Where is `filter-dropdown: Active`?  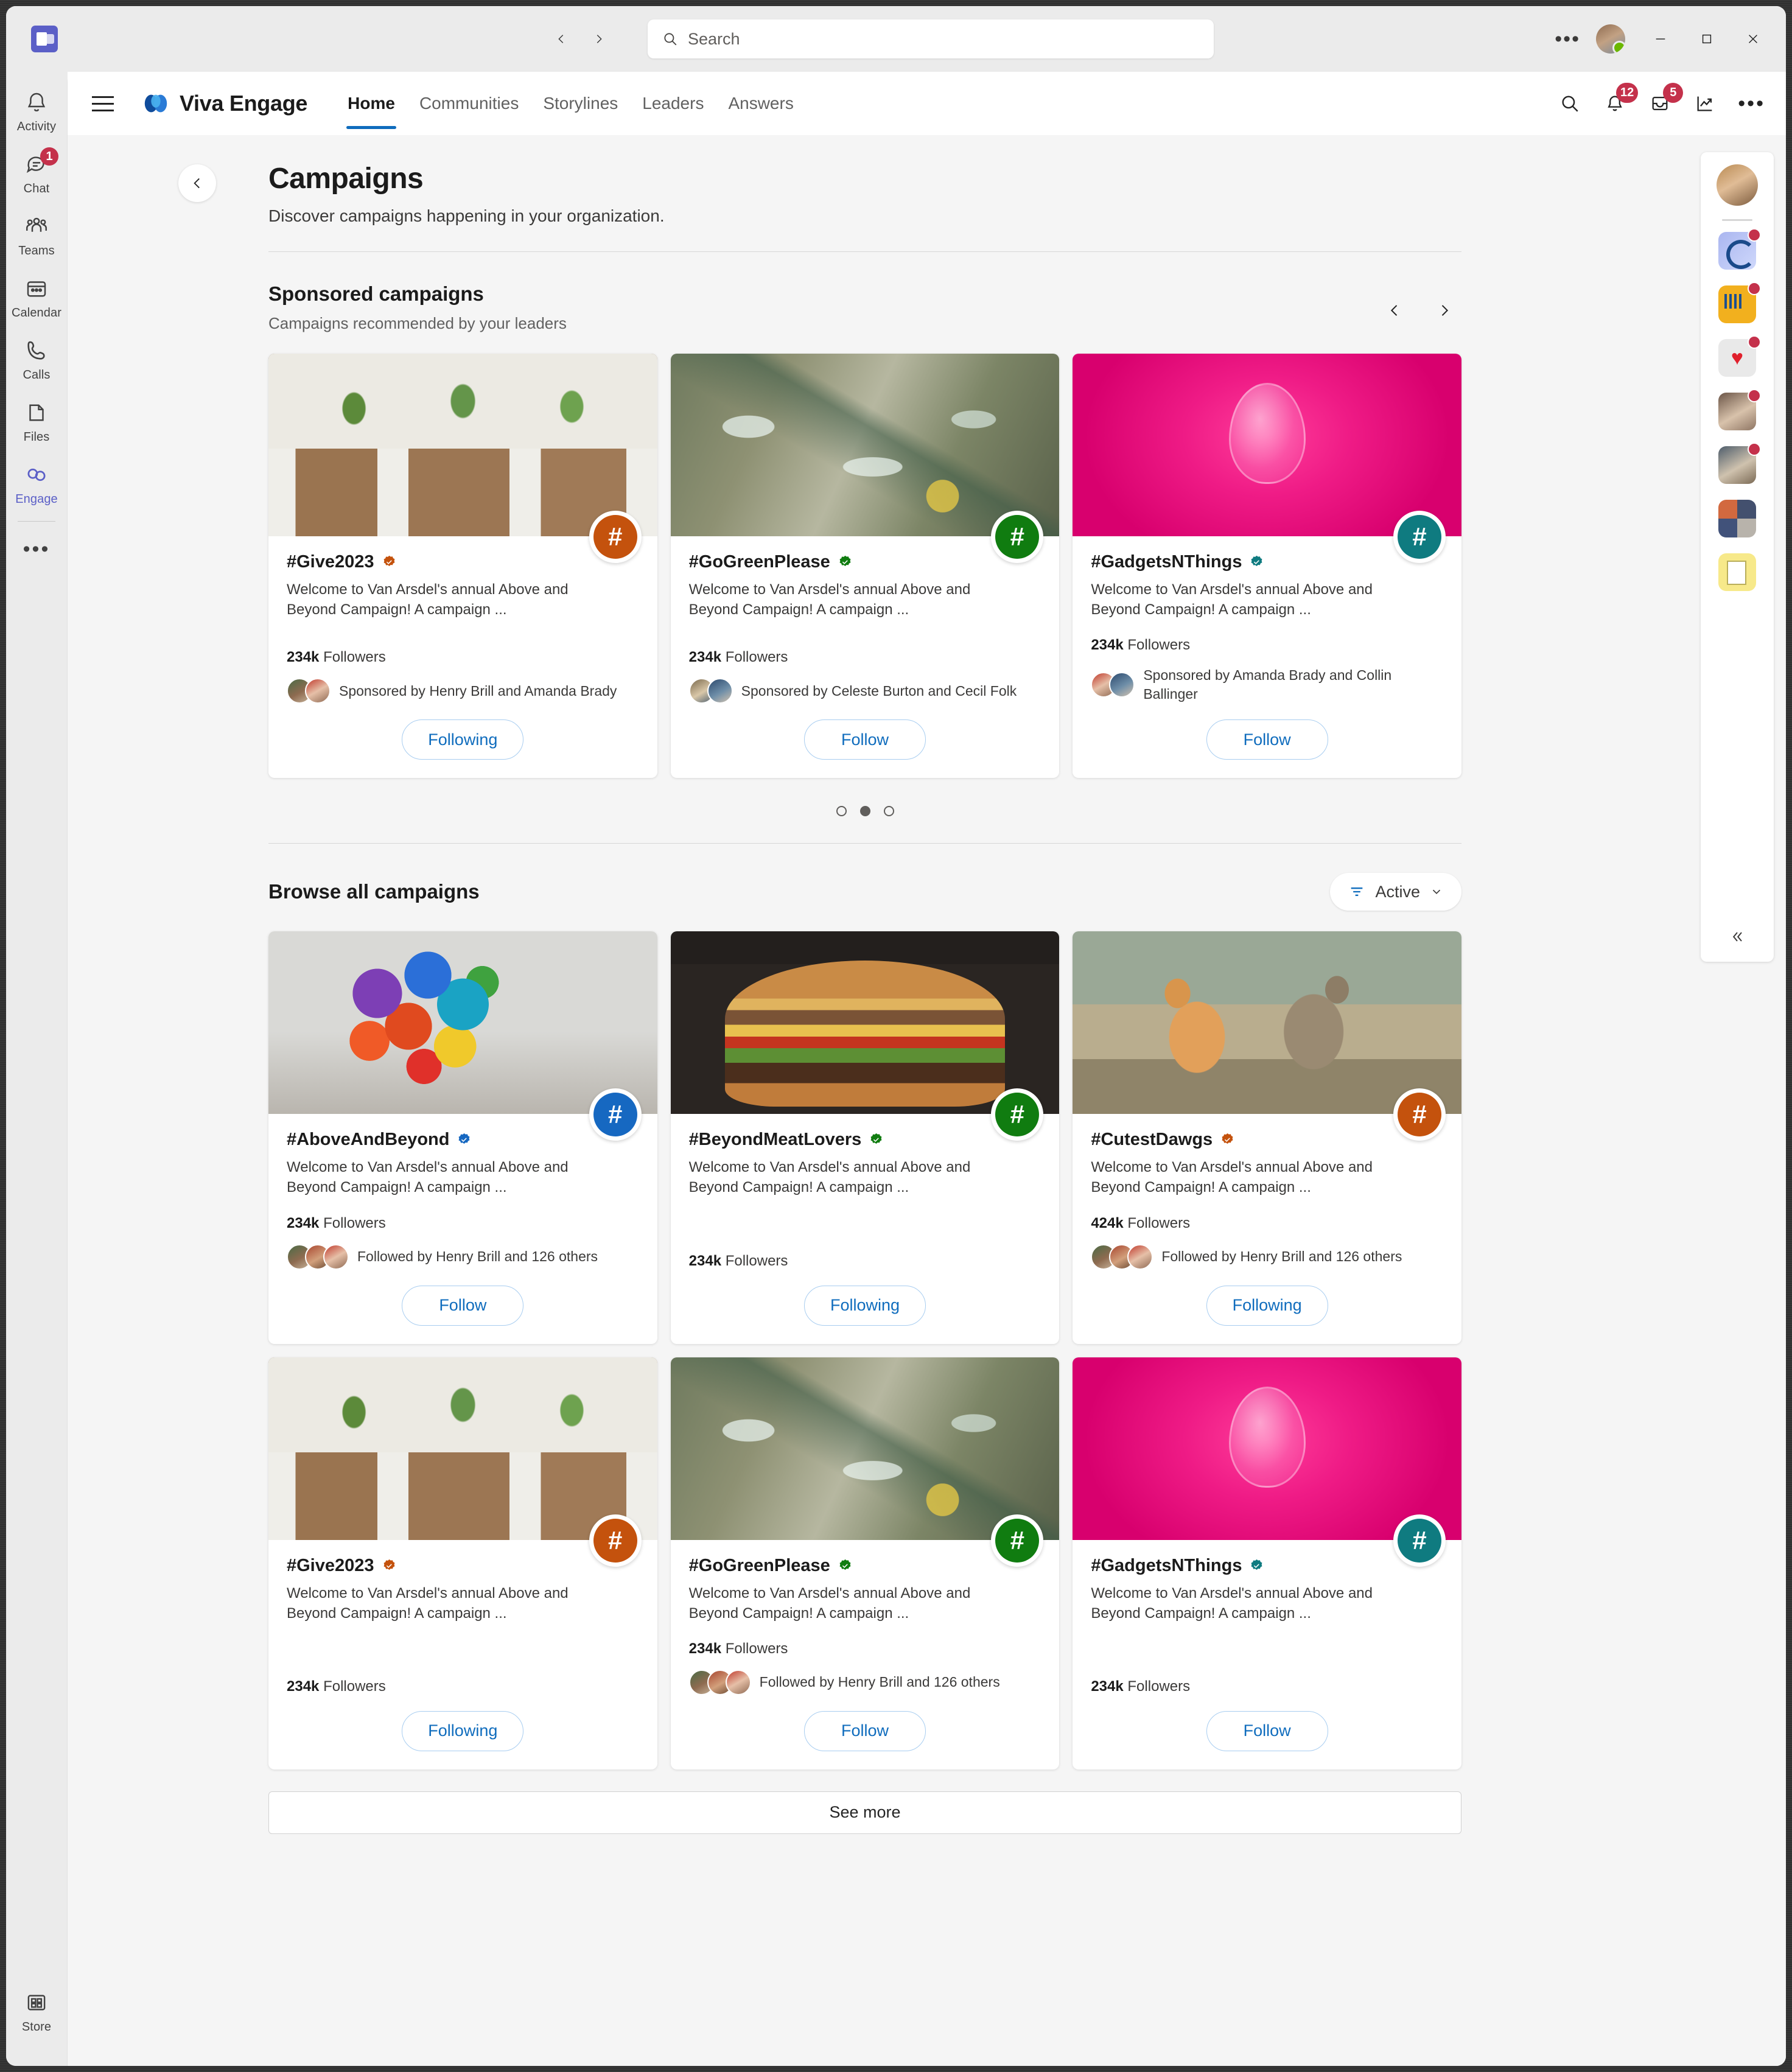 filter-dropdown: Active is located at coordinates (1395, 892).